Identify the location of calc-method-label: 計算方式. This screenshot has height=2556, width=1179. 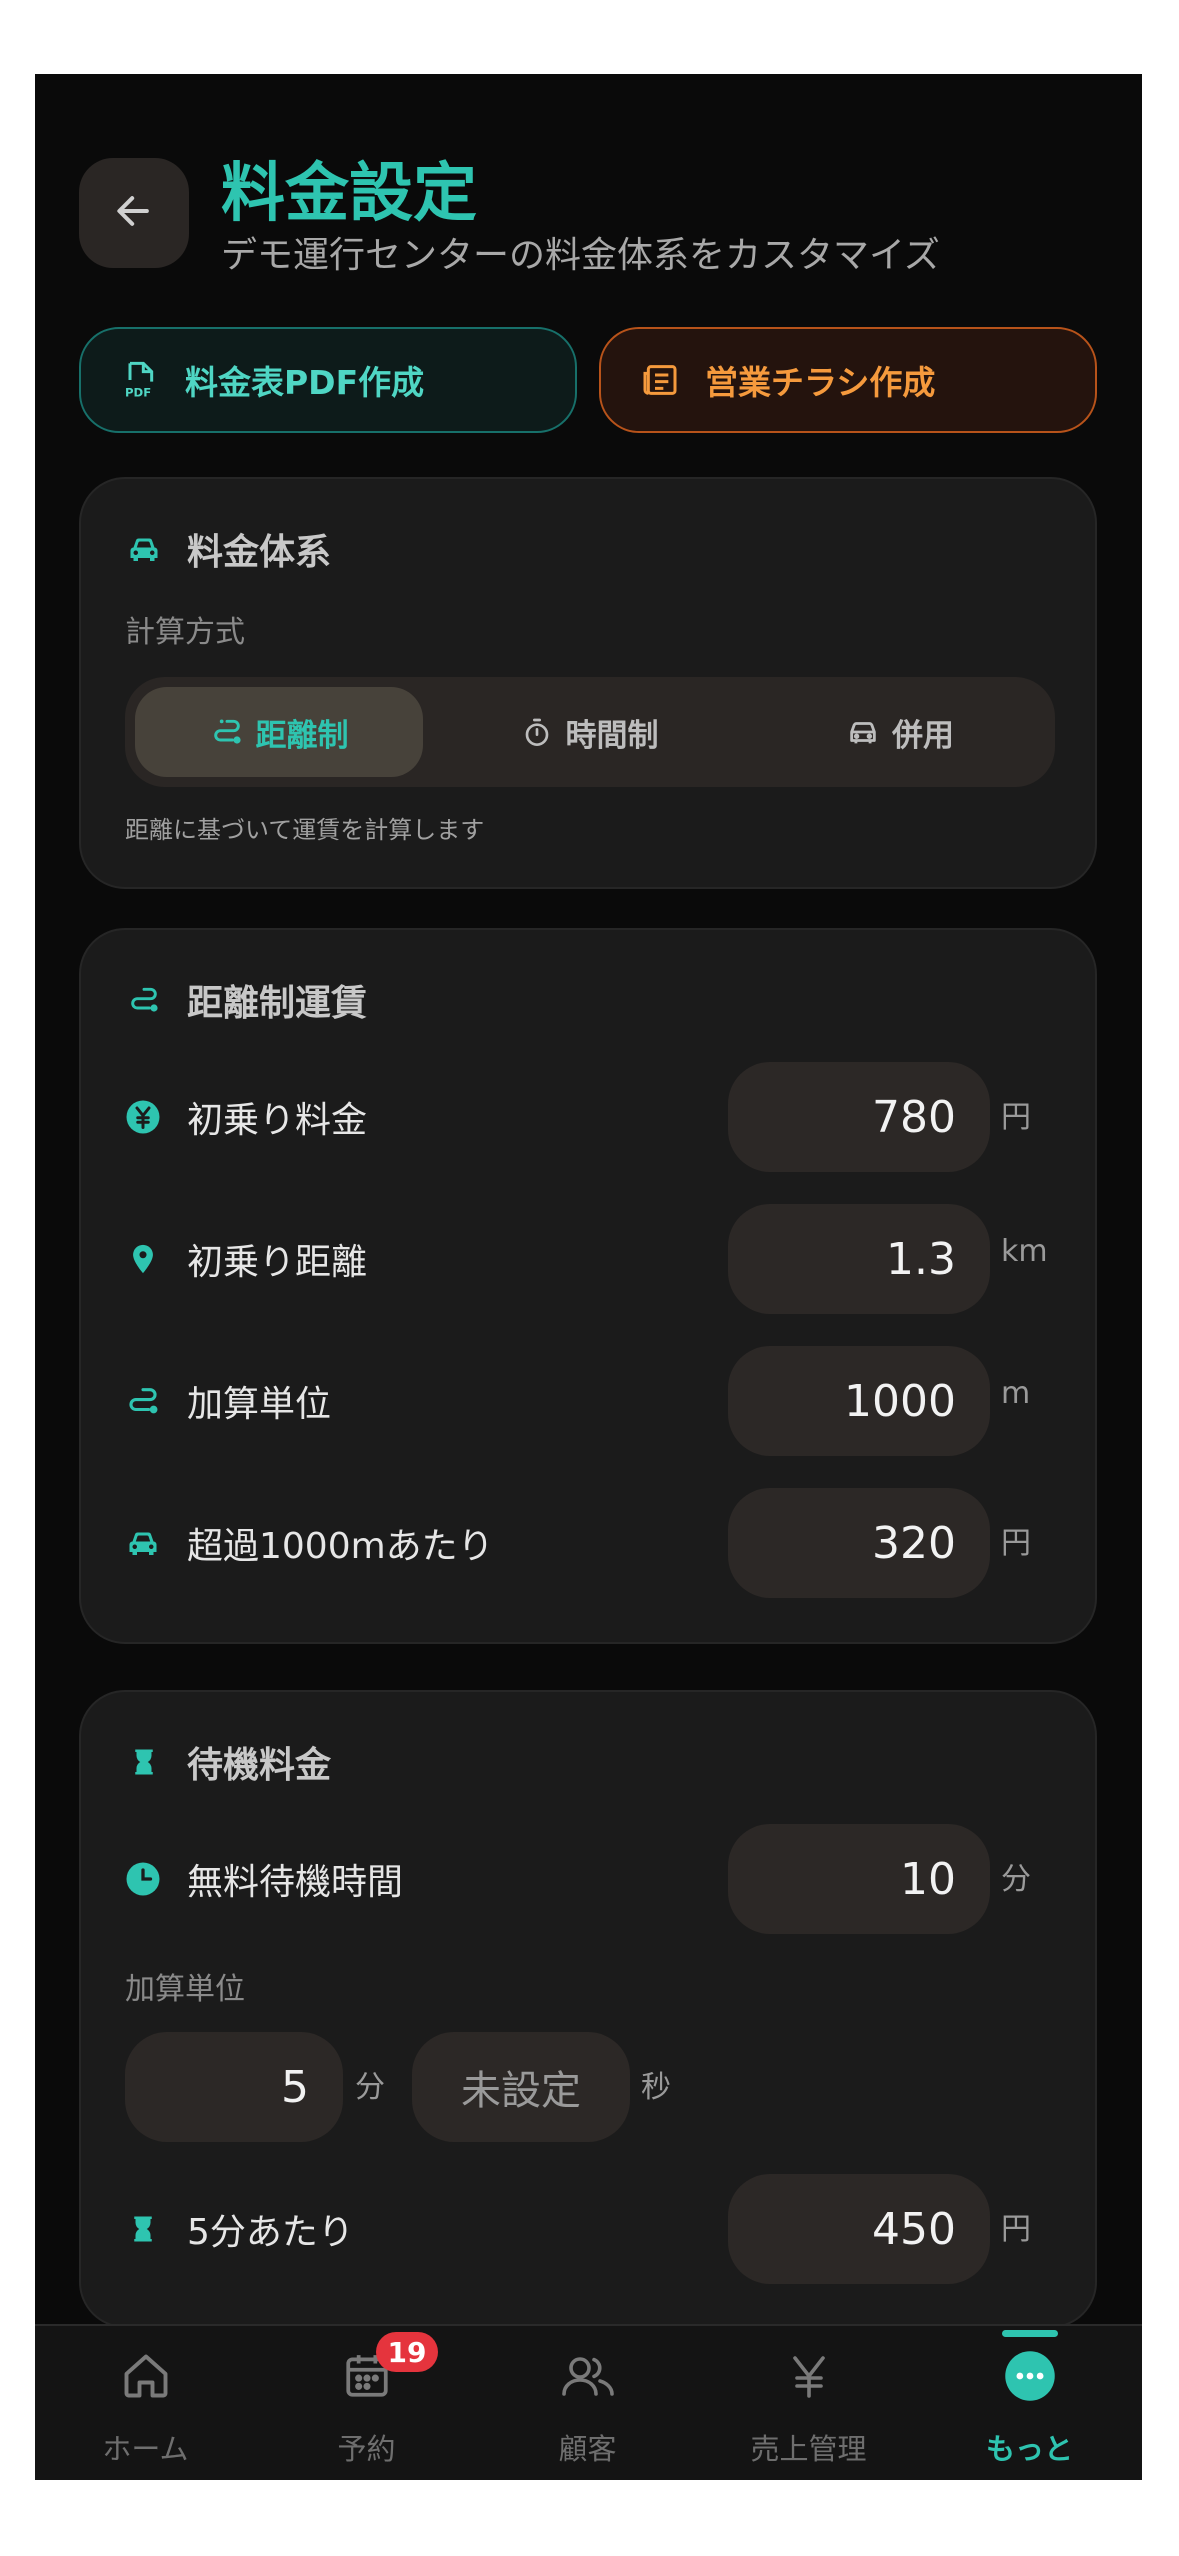
(185, 632).